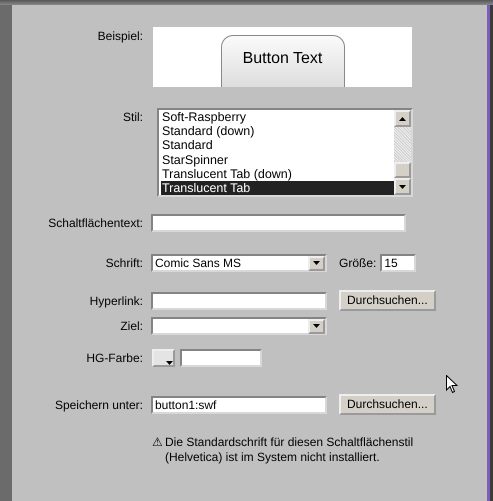 The width and height of the screenshot is (493, 501). I want to click on list-item: StarSpinner, so click(277, 159).